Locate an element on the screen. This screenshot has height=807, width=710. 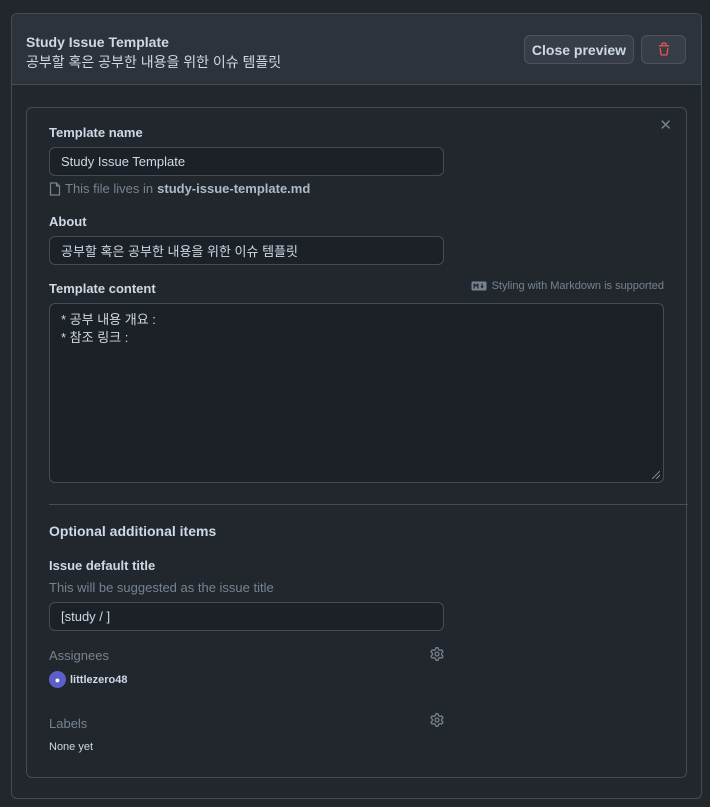
content-line: * 참조 링크 : is located at coordinates (95, 337).